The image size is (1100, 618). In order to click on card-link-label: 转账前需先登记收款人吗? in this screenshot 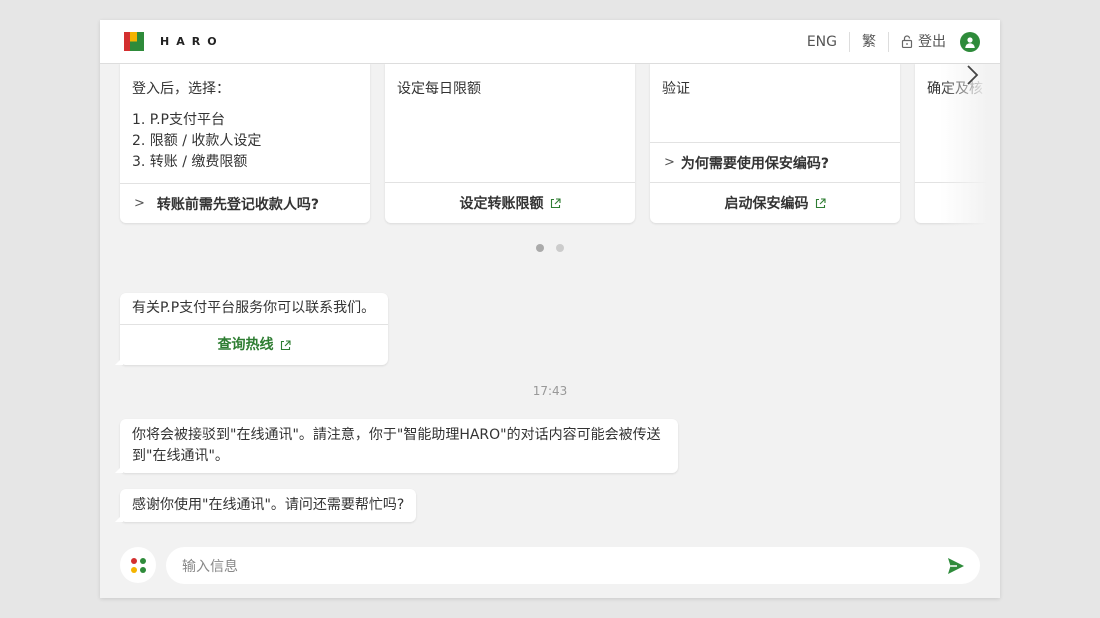, I will do `click(238, 204)`.